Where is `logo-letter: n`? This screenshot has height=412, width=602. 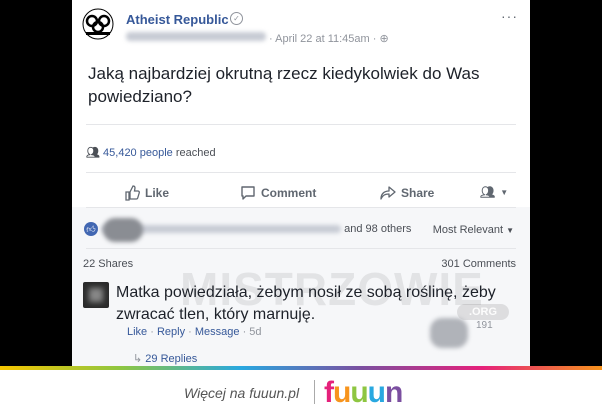
logo-letter: n is located at coordinates (393, 392).